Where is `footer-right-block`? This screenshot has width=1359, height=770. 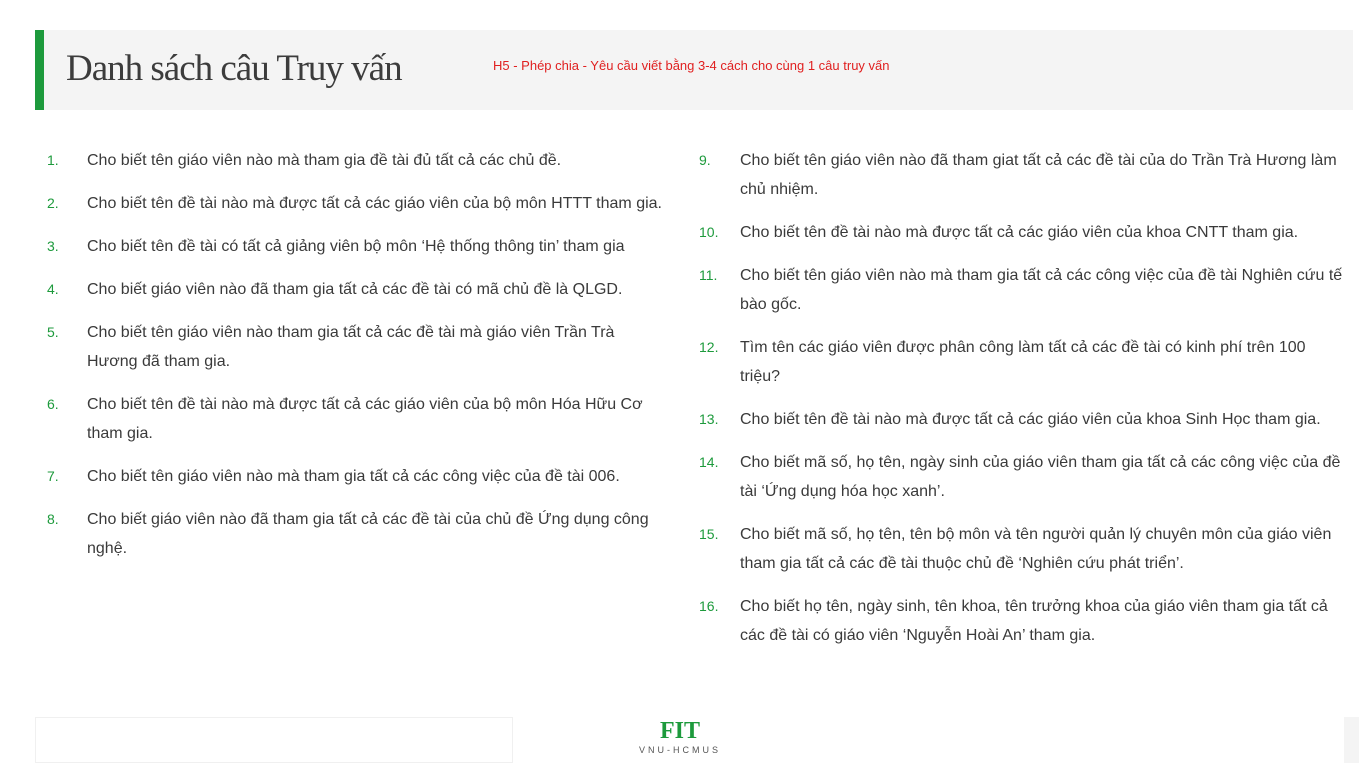
footer-right-block is located at coordinates (1351, 740).